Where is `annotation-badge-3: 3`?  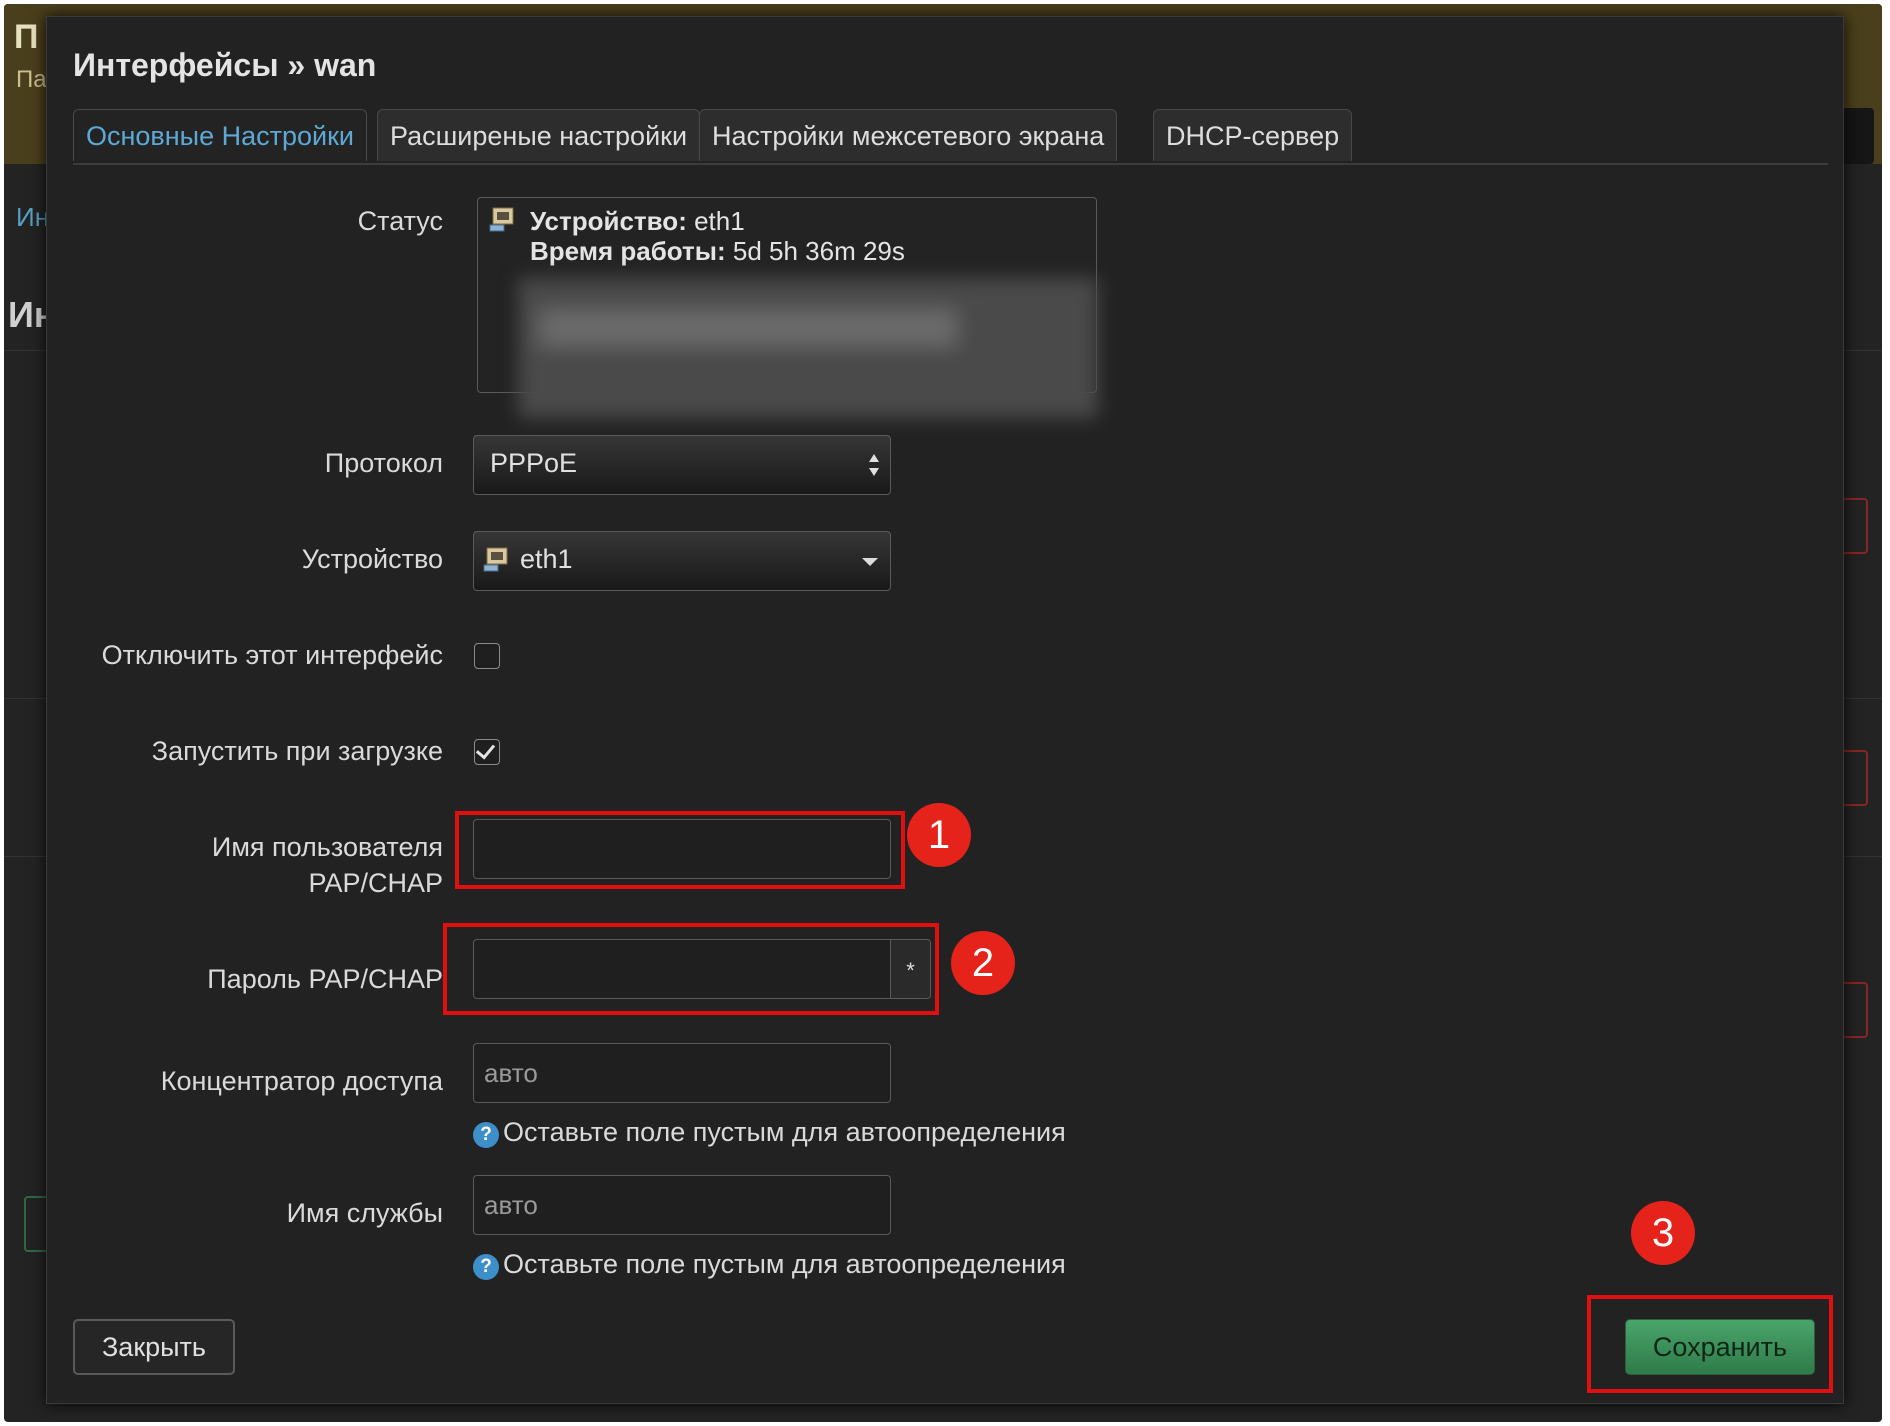
annotation-badge-3: 3 is located at coordinates (1663, 1233).